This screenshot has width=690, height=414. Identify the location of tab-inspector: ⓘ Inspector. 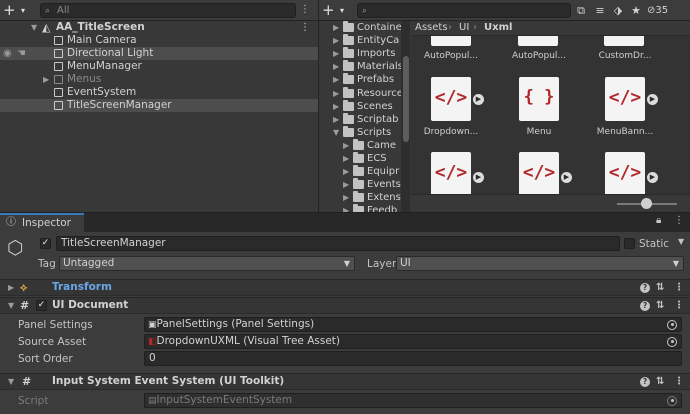
(42, 222).